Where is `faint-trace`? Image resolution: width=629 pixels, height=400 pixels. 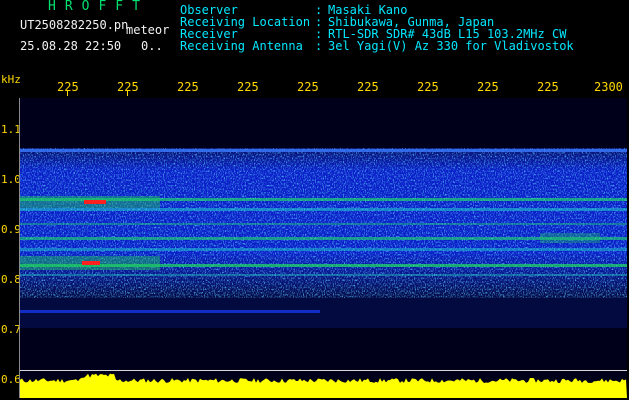 faint-trace is located at coordinates (170, 311).